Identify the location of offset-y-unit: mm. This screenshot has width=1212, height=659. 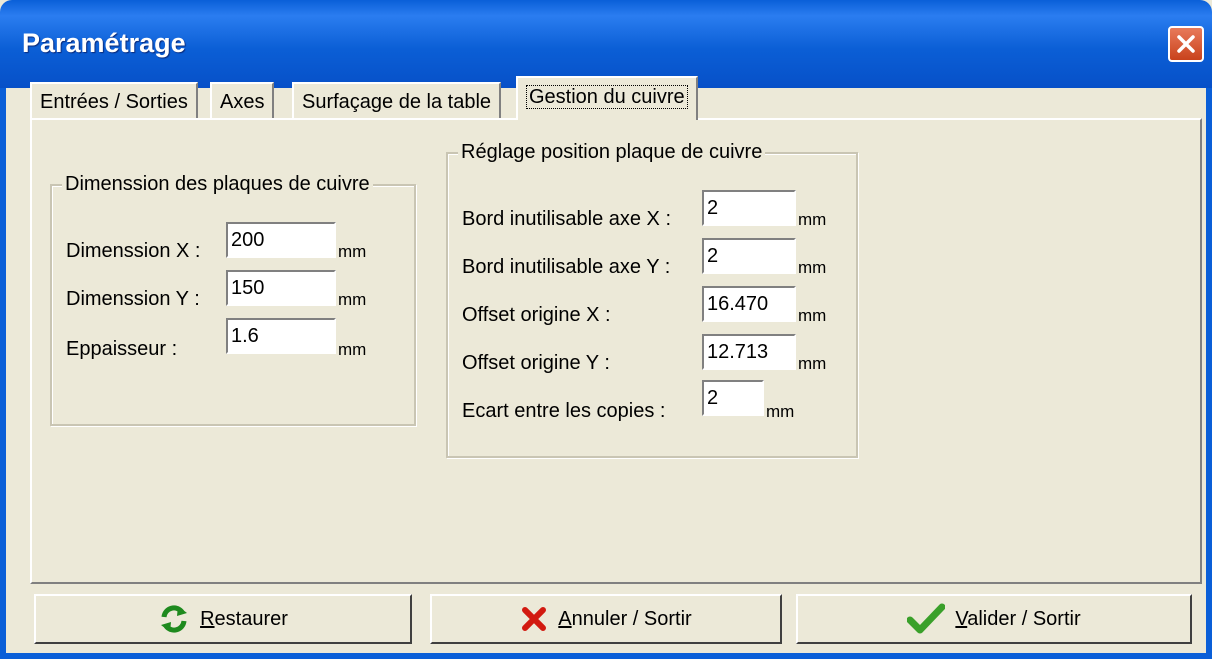
(812, 363).